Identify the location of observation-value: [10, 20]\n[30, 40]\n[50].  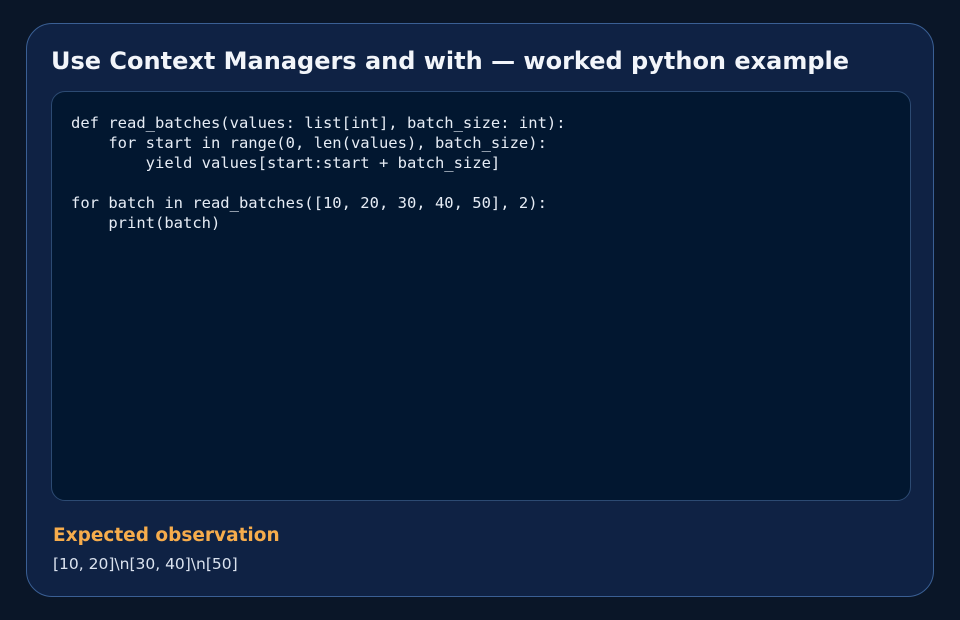
(145, 564).